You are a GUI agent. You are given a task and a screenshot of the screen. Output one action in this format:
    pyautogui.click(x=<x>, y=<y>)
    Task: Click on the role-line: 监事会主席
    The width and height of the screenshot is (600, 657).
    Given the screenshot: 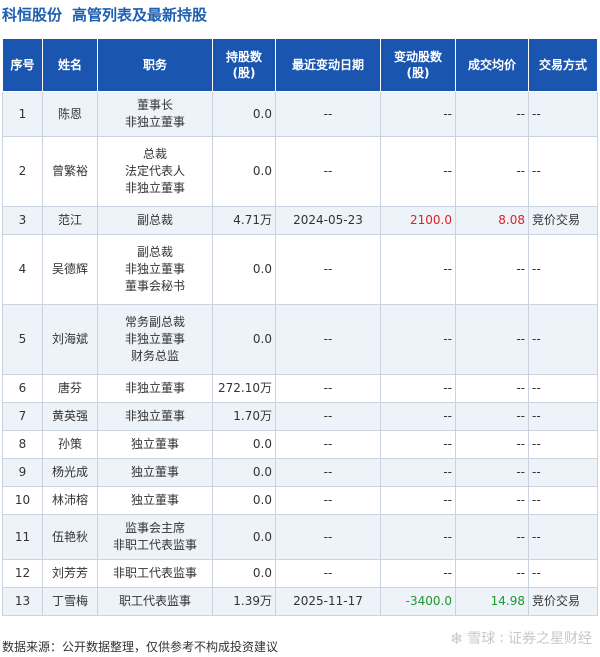 What is the action you would take?
    pyautogui.click(x=154, y=528)
    